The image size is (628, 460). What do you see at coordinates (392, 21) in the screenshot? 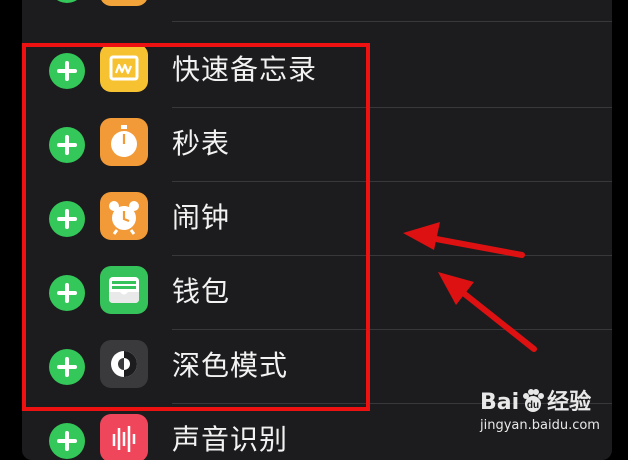
I see `divider` at bounding box center [392, 21].